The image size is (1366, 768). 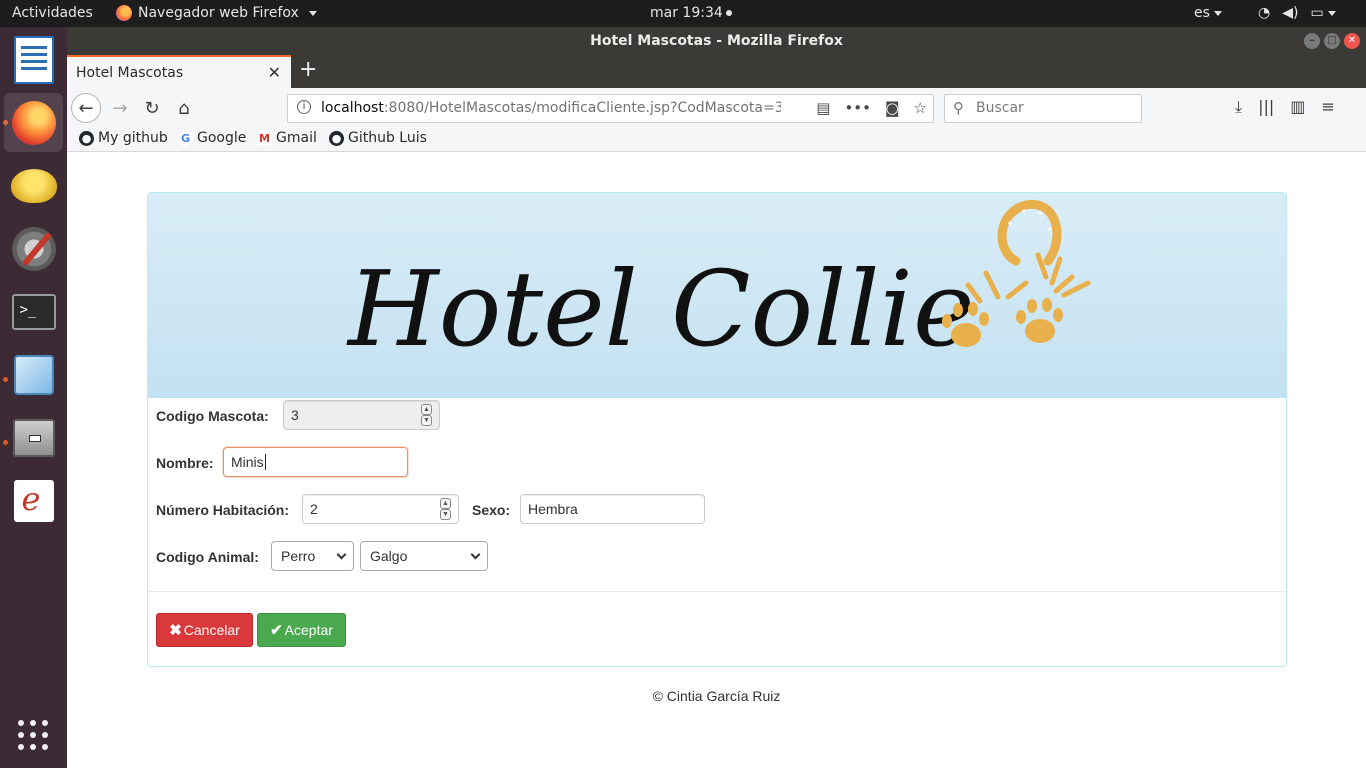 I want to click on battery-icon: ▭, so click(x=1323, y=13).